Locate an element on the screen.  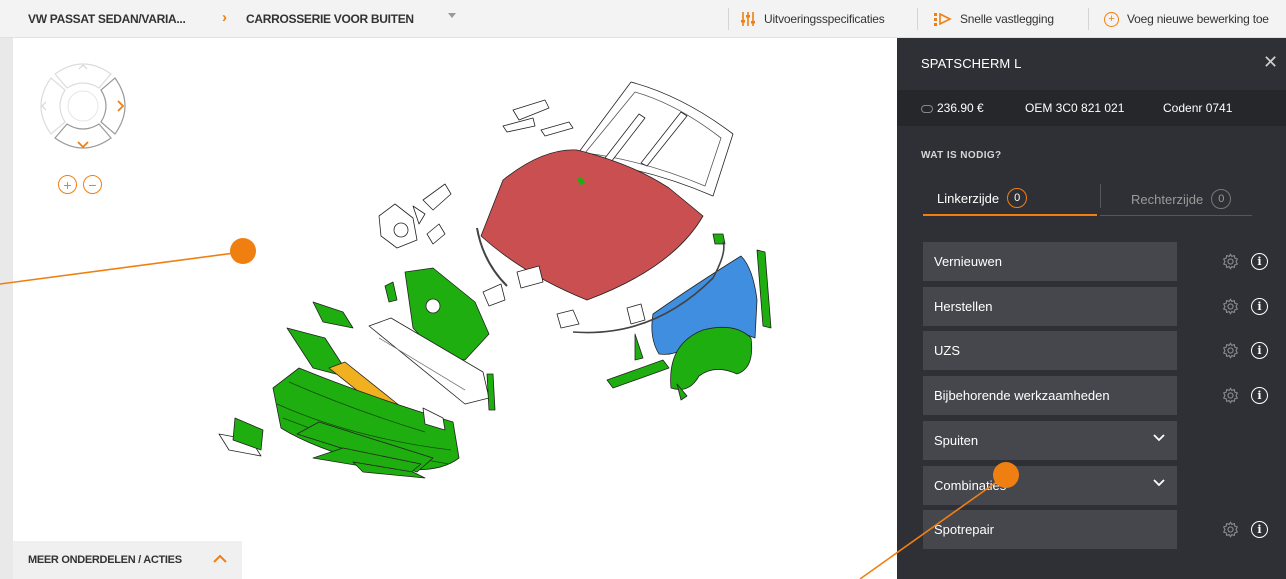
quick-entry-icon is located at coordinates (943, 19).